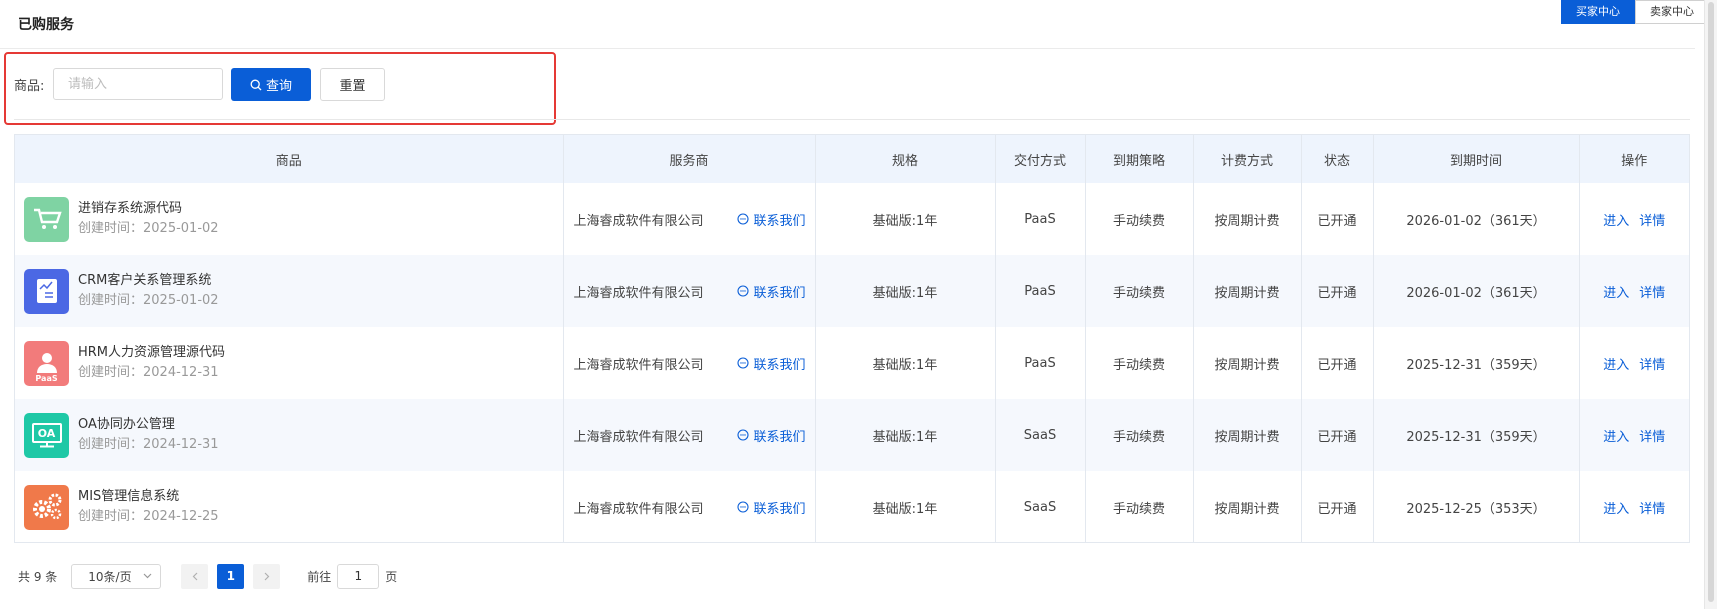  What do you see at coordinates (1672, 12) in the screenshot?
I see `seller-center-tab: 卖家中心` at bounding box center [1672, 12].